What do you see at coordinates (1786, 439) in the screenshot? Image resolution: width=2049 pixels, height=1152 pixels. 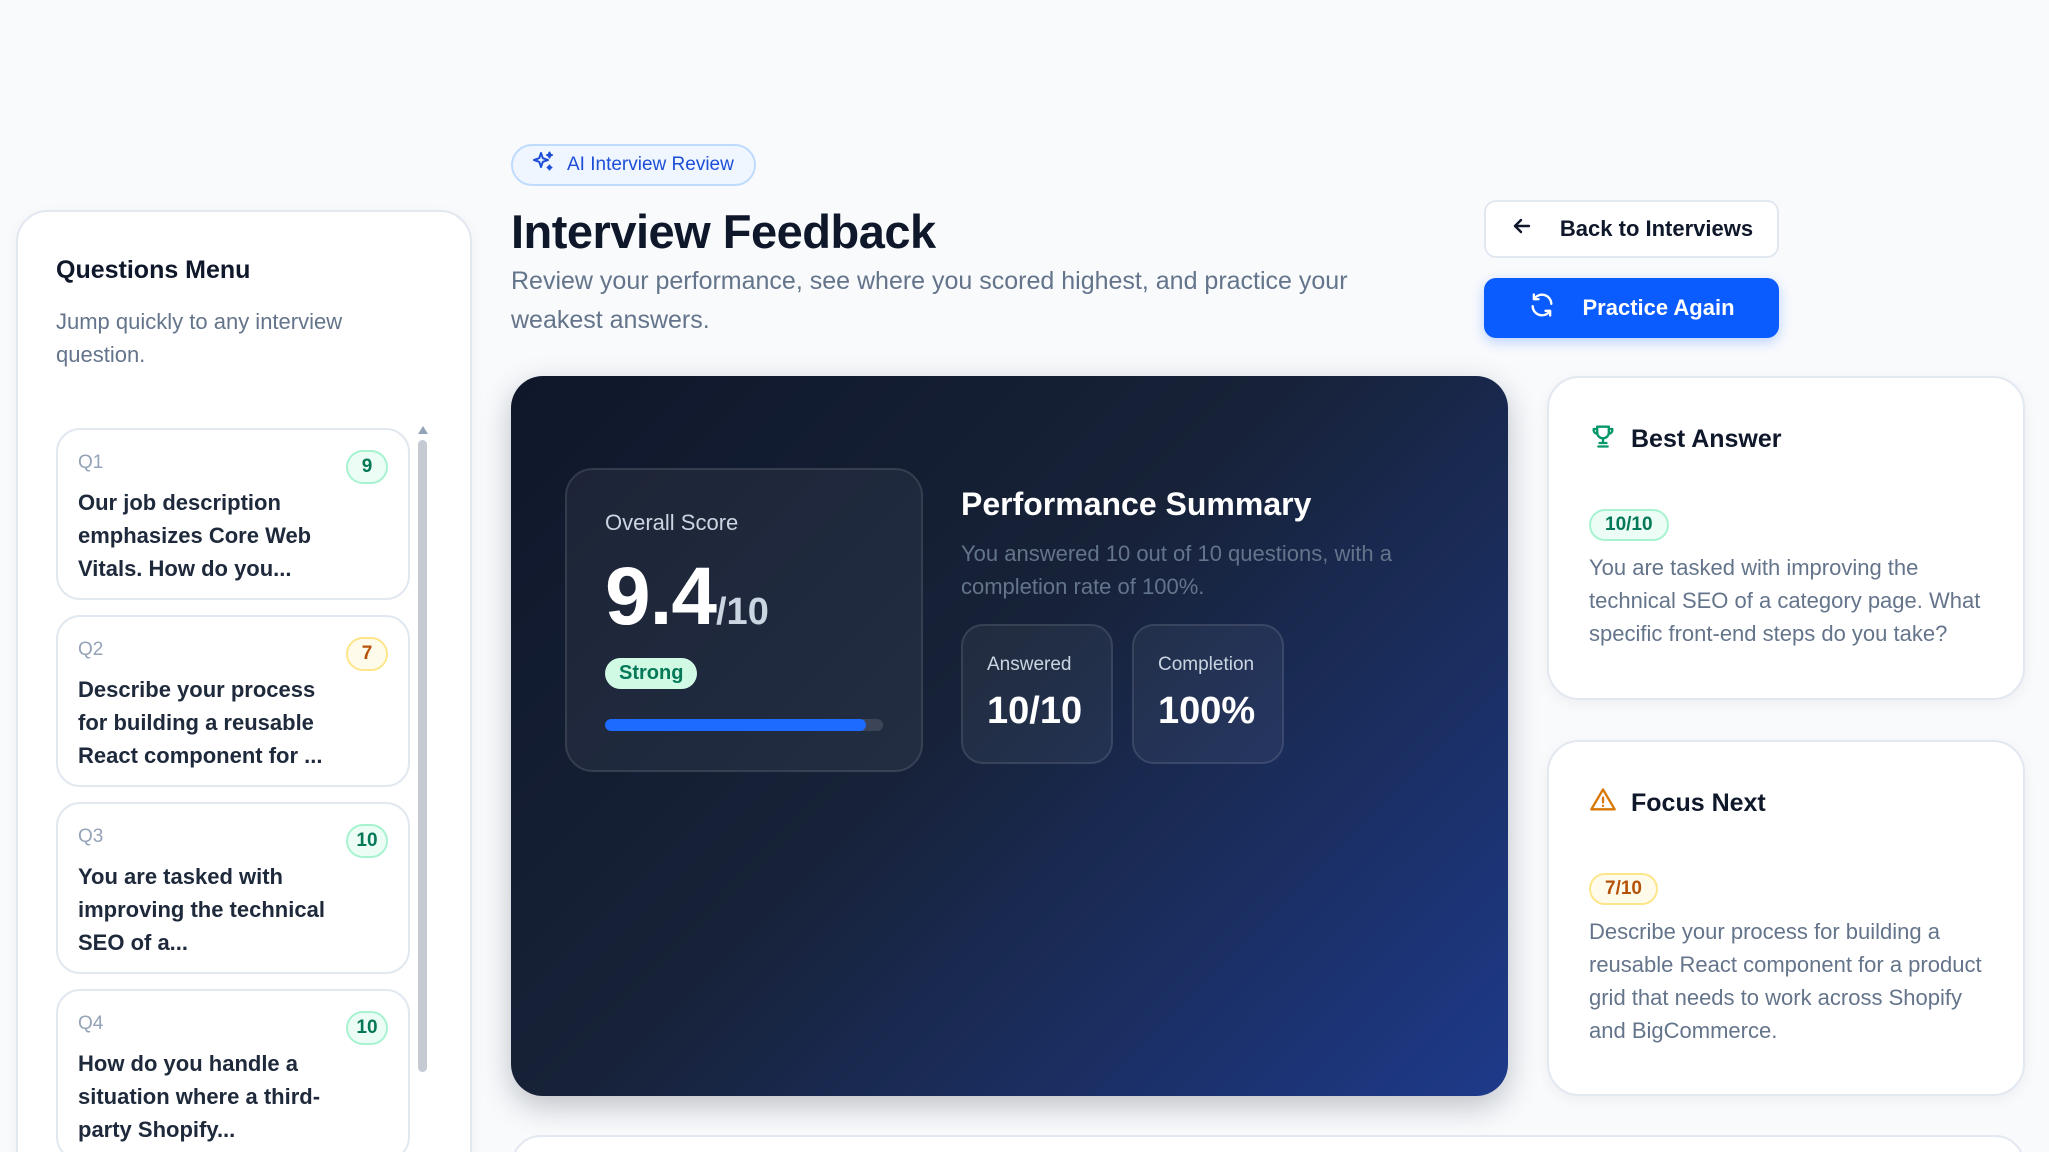 I see `best-answer-header: Best Answer` at bounding box center [1786, 439].